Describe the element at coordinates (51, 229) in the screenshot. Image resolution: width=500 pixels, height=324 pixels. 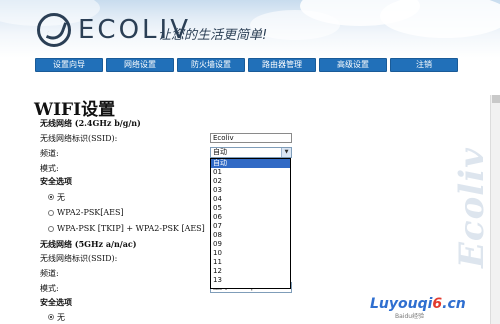
I see `wifi24-security-mixed-radio` at that location.